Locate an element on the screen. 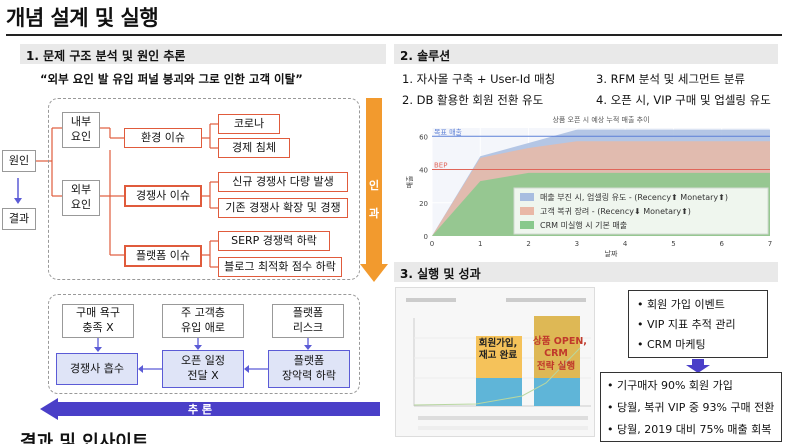 Image resolution: width=788 pixels, height=444 pixels. solution-item-2: 2. DB 활용한 회원 전환 유도 is located at coordinates (473, 100).